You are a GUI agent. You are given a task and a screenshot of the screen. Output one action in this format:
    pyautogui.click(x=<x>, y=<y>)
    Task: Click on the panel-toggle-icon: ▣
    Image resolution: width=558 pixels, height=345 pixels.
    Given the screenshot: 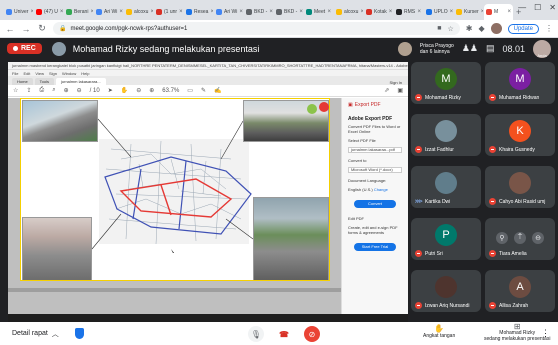 What is the action you would take?
    pyautogui.click(x=400, y=90)
    